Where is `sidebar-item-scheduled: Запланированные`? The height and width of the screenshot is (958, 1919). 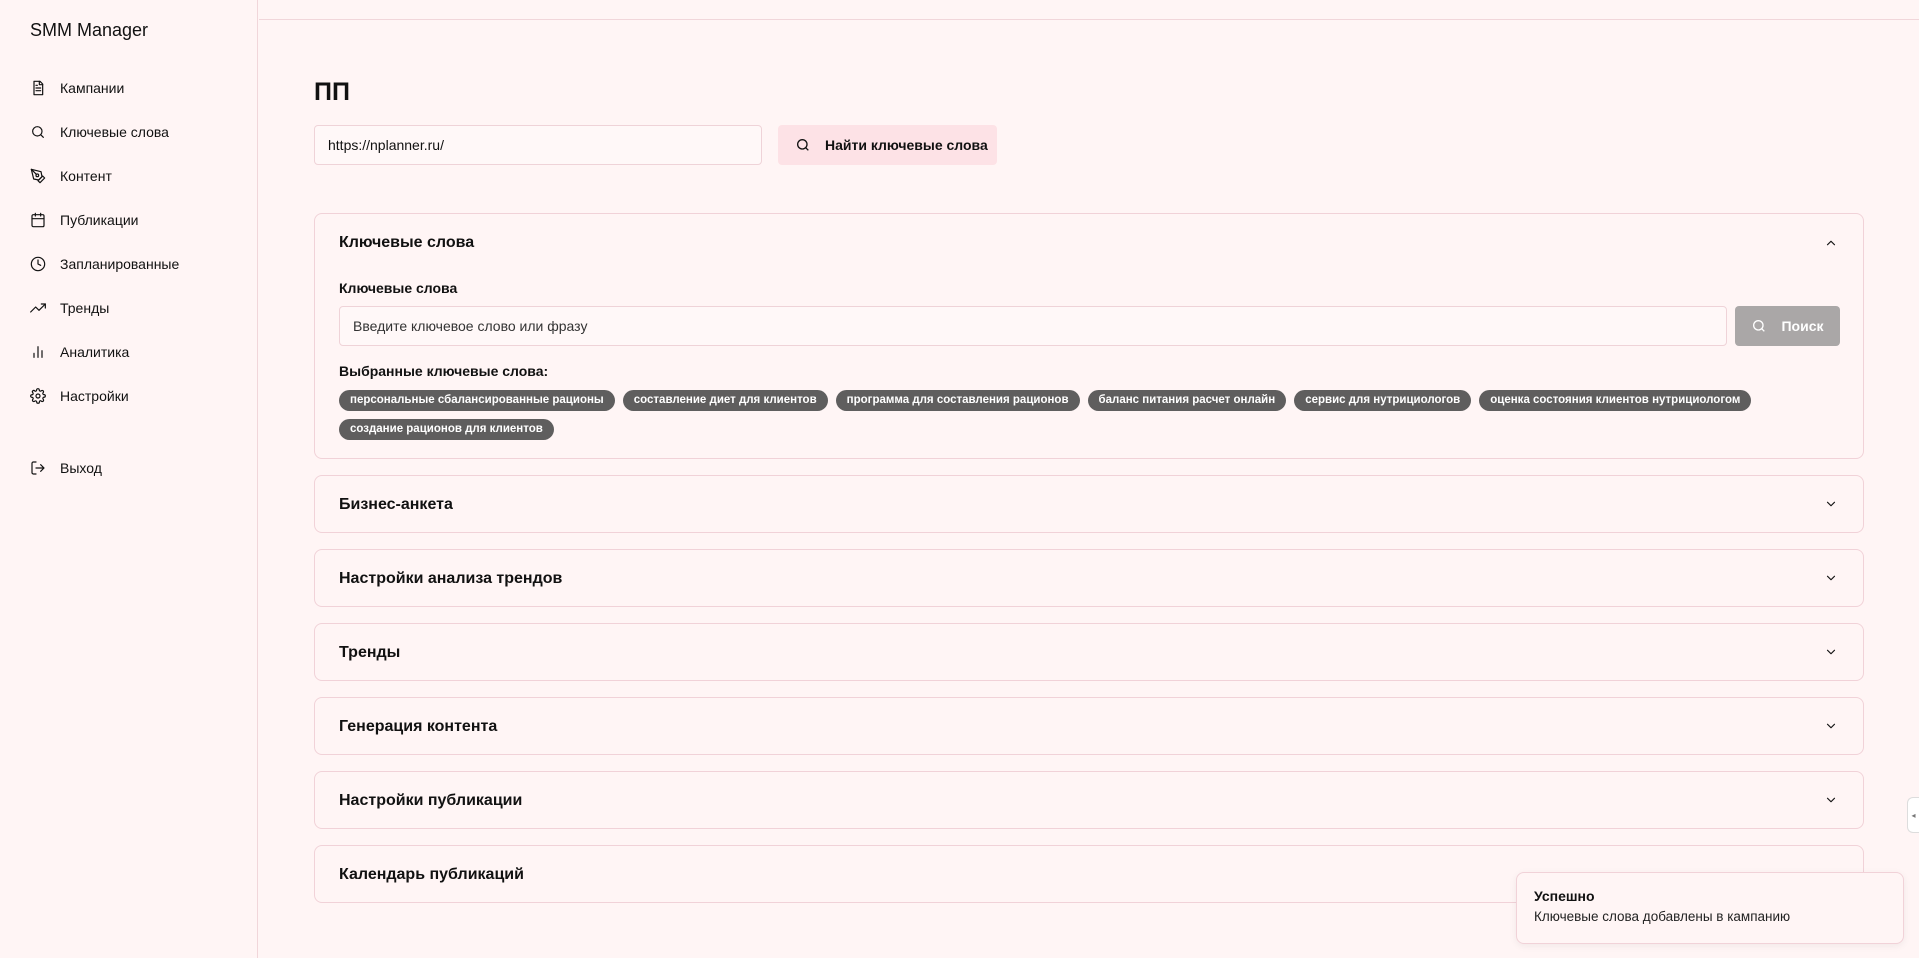
sidebar-item-scheduled: Запланированные is located at coordinates (104, 264).